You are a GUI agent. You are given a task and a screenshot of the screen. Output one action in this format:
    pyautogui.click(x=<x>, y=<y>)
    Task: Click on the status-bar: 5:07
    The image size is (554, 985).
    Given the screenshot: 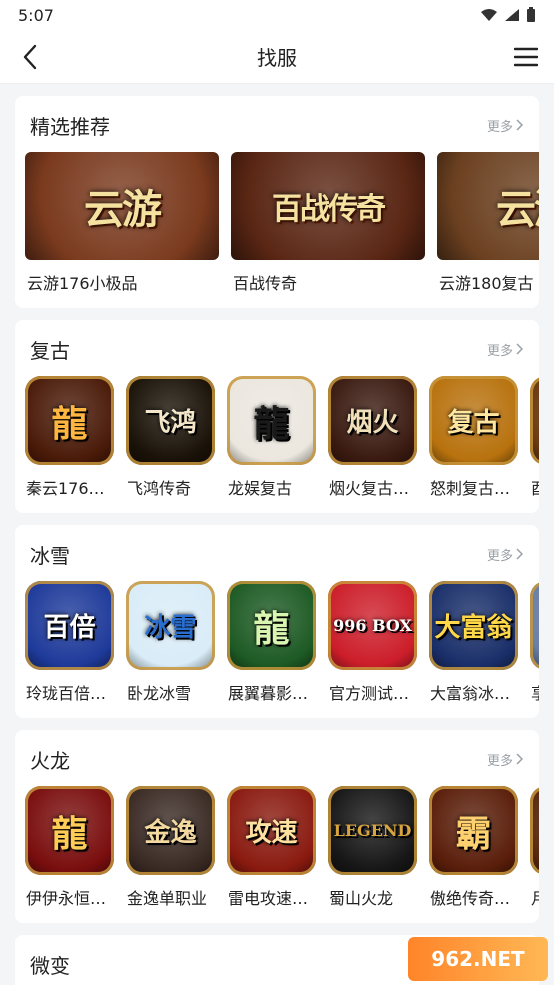 What is the action you would take?
    pyautogui.click(x=277, y=15)
    